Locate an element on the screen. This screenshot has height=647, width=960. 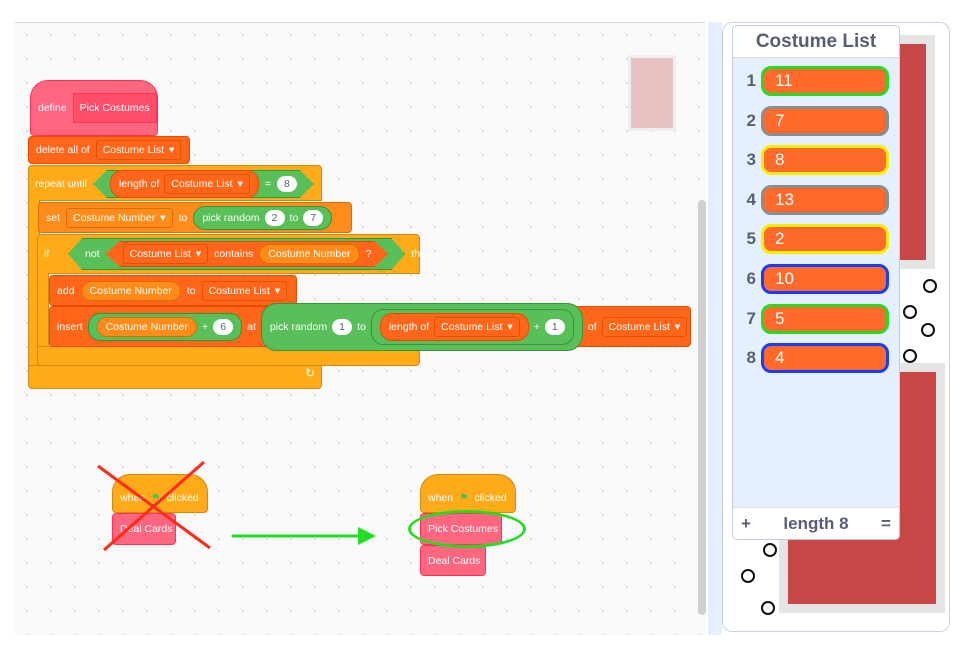
delete-all-block: delete all of Costume List ▾ is located at coordinates (109, 150).